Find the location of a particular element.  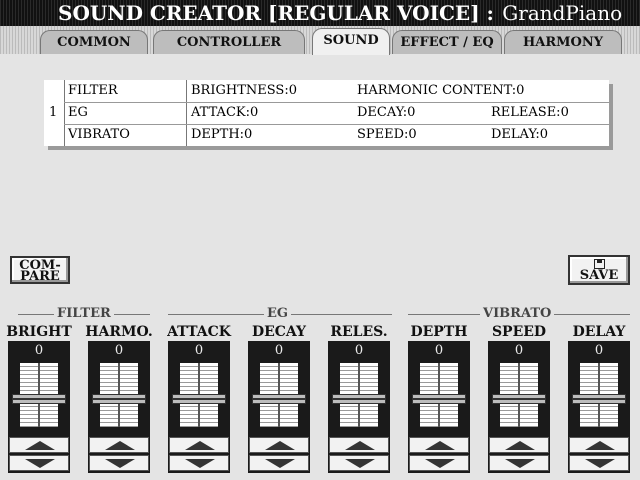

table-row-vibrato-name: VIBRATO is located at coordinates (99, 134).